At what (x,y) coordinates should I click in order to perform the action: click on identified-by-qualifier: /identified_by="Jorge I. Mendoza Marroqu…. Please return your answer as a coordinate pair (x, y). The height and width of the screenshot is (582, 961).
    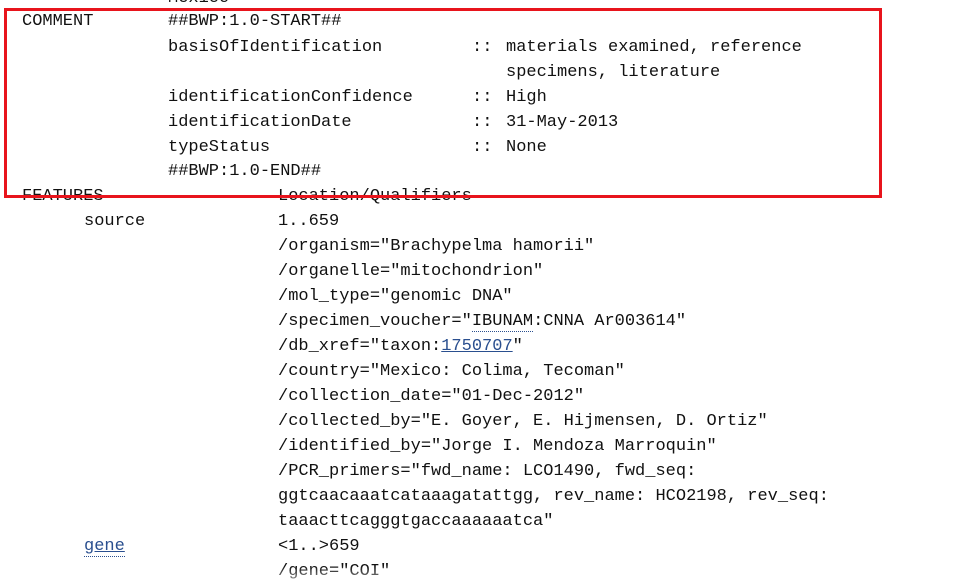
    Looking at the image, I should click on (497, 446).